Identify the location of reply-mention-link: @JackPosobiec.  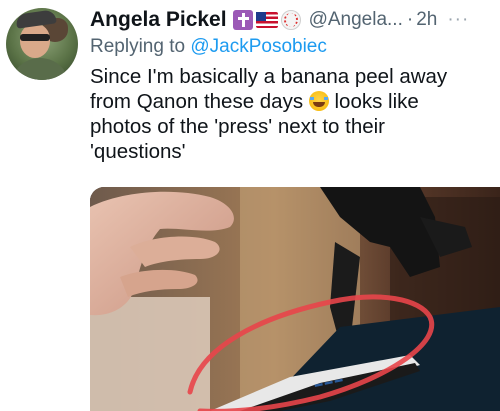
(258, 46).